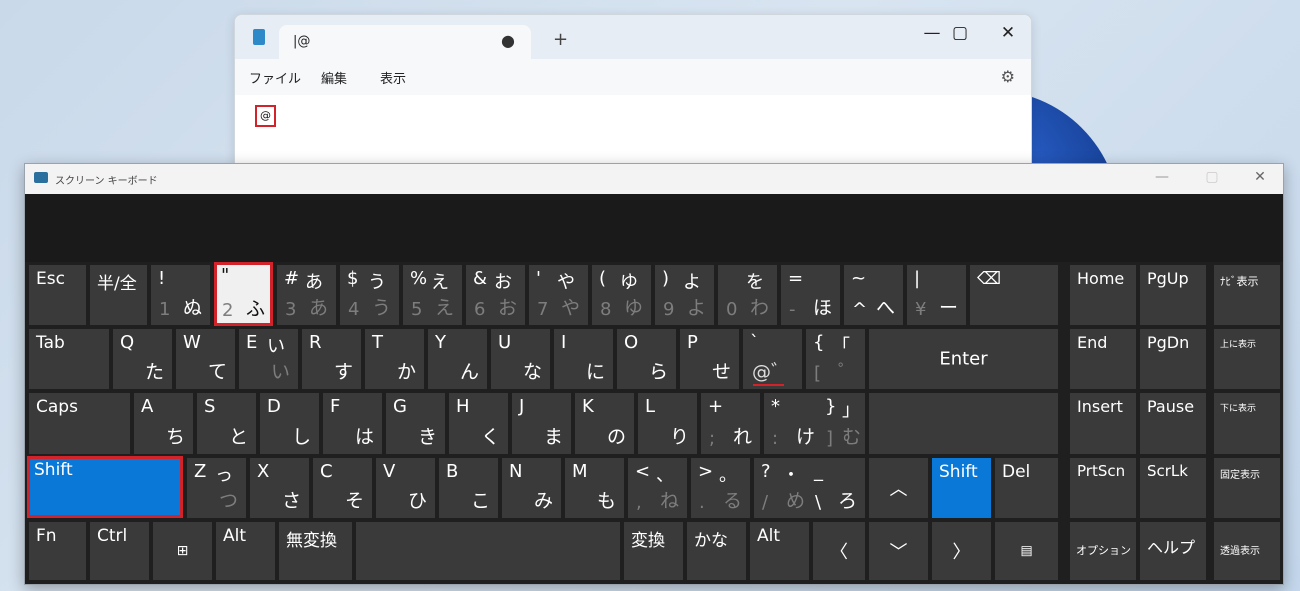 The width and height of the screenshot is (1300, 591). Describe the element at coordinates (653, 551) in the screenshot. I see `key-henkan: 変換` at that location.